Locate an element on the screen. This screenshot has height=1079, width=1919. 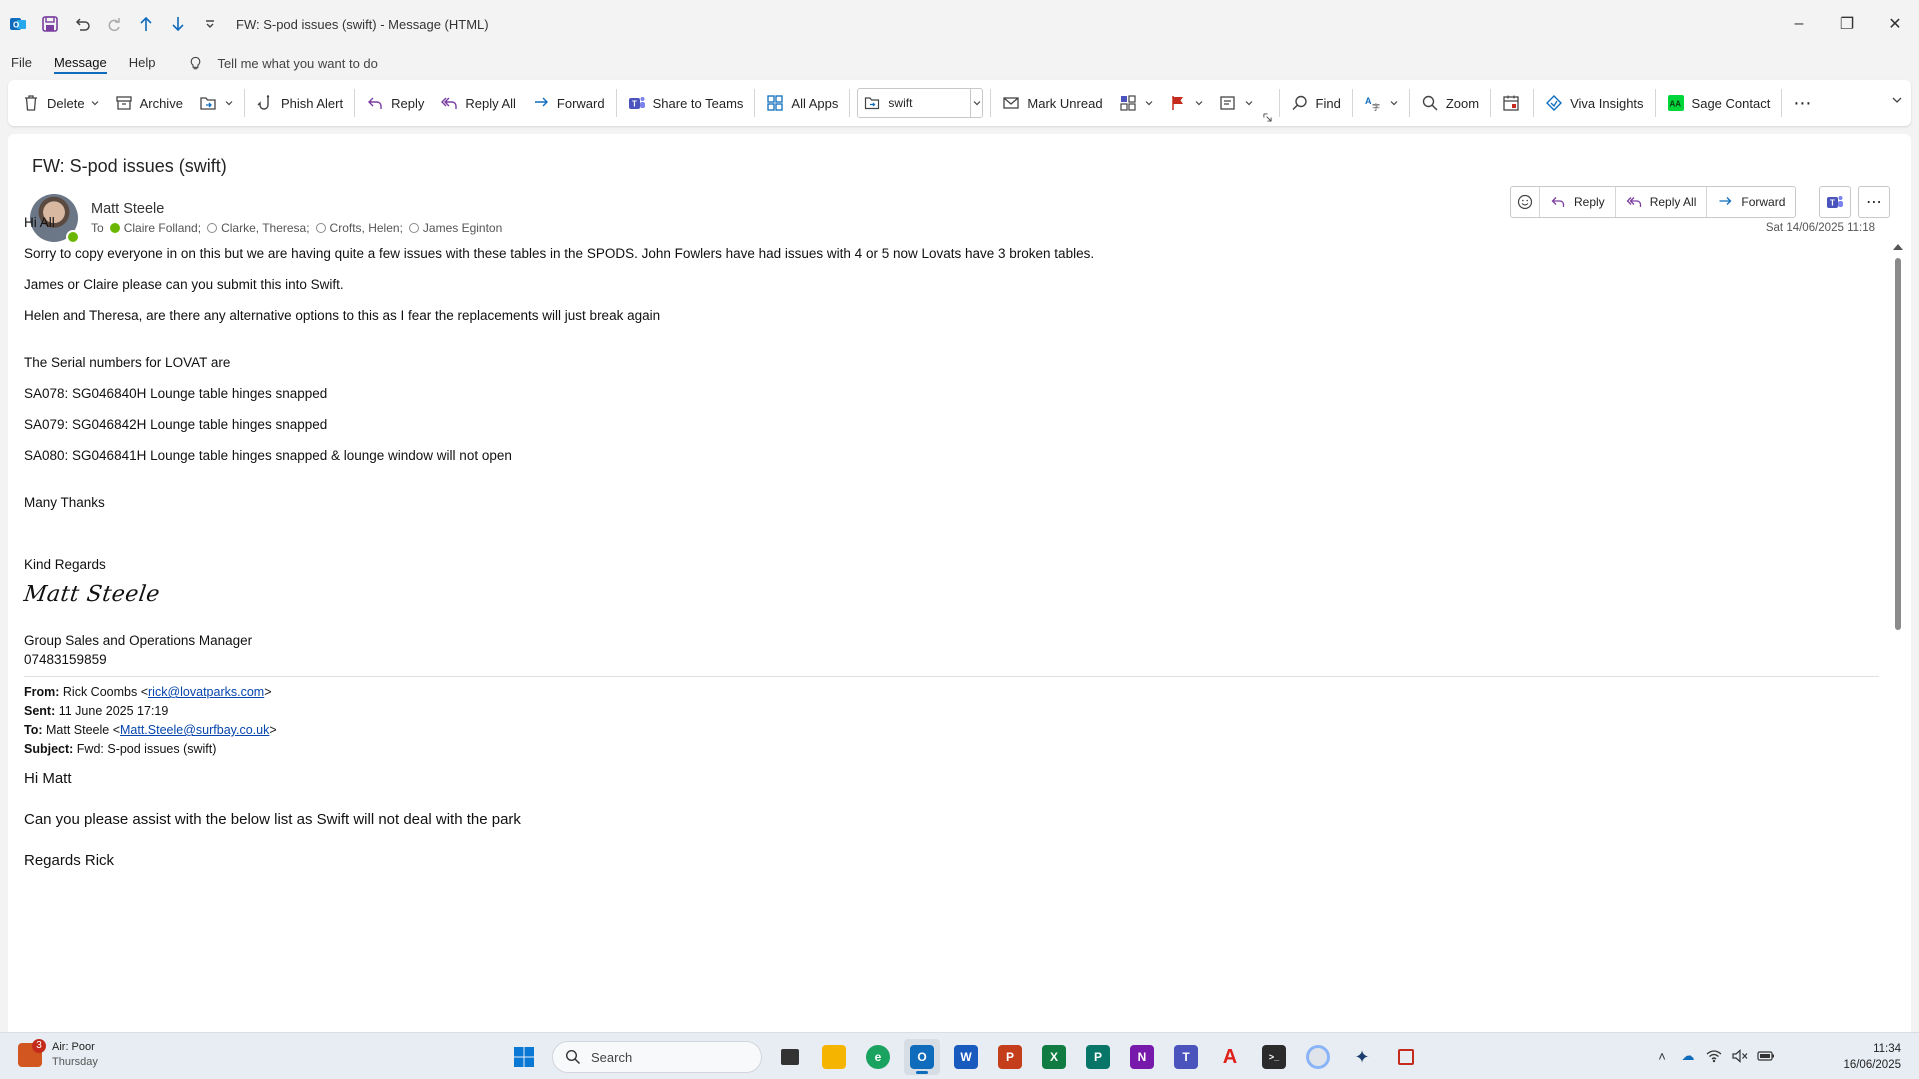
speaker-glyph is located at coordinates (1740, 1056).